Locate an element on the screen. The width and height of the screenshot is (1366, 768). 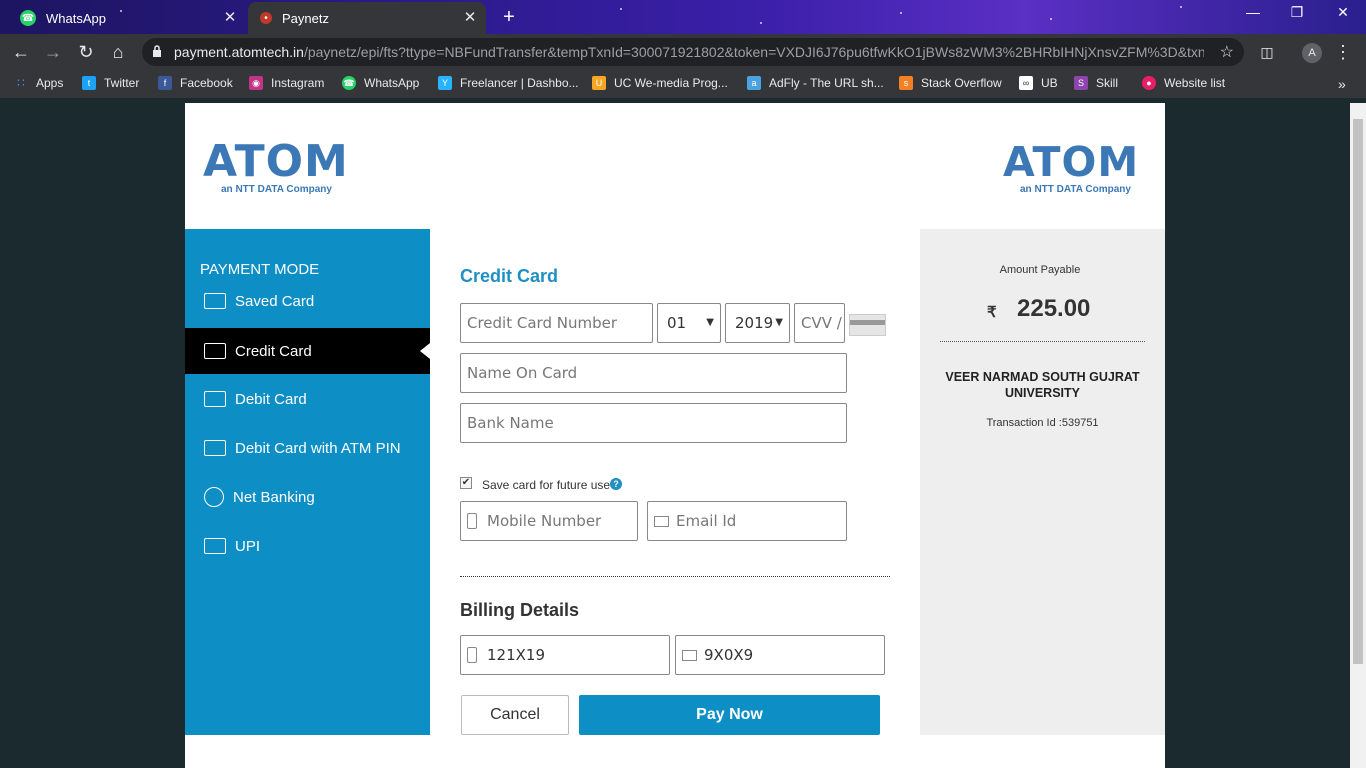
sidebar-item-debit-card: Debit Card is located at coordinates (307, 399).